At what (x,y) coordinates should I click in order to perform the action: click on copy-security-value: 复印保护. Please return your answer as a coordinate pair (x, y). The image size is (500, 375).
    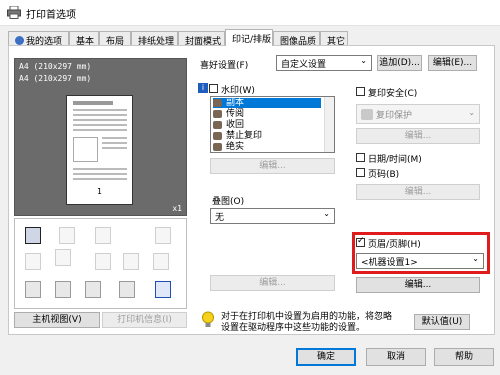
    Looking at the image, I should click on (394, 116).